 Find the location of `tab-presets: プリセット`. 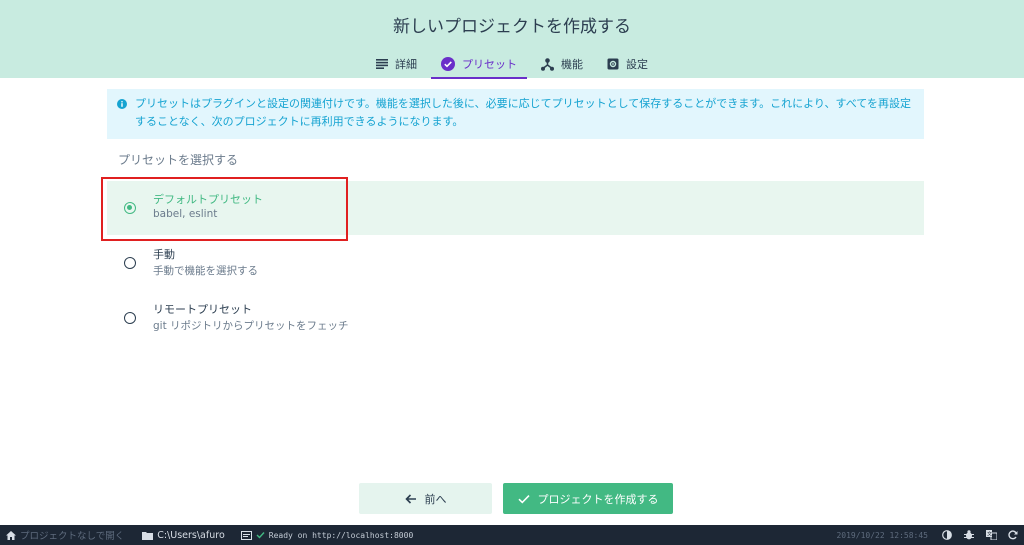

tab-presets: プリセット is located at coordinates (479, 65).